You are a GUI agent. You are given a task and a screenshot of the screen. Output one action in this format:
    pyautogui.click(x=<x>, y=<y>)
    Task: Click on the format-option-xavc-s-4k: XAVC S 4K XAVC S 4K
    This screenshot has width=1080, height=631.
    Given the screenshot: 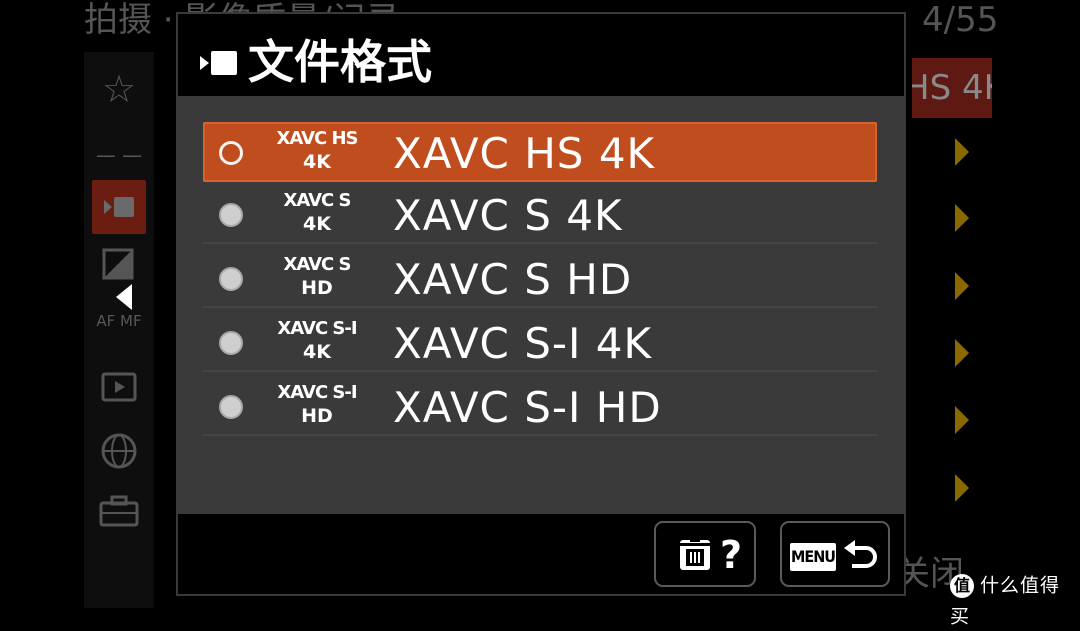 What is the action you would take?
    pyautogui.click(x=540, y=214)
    